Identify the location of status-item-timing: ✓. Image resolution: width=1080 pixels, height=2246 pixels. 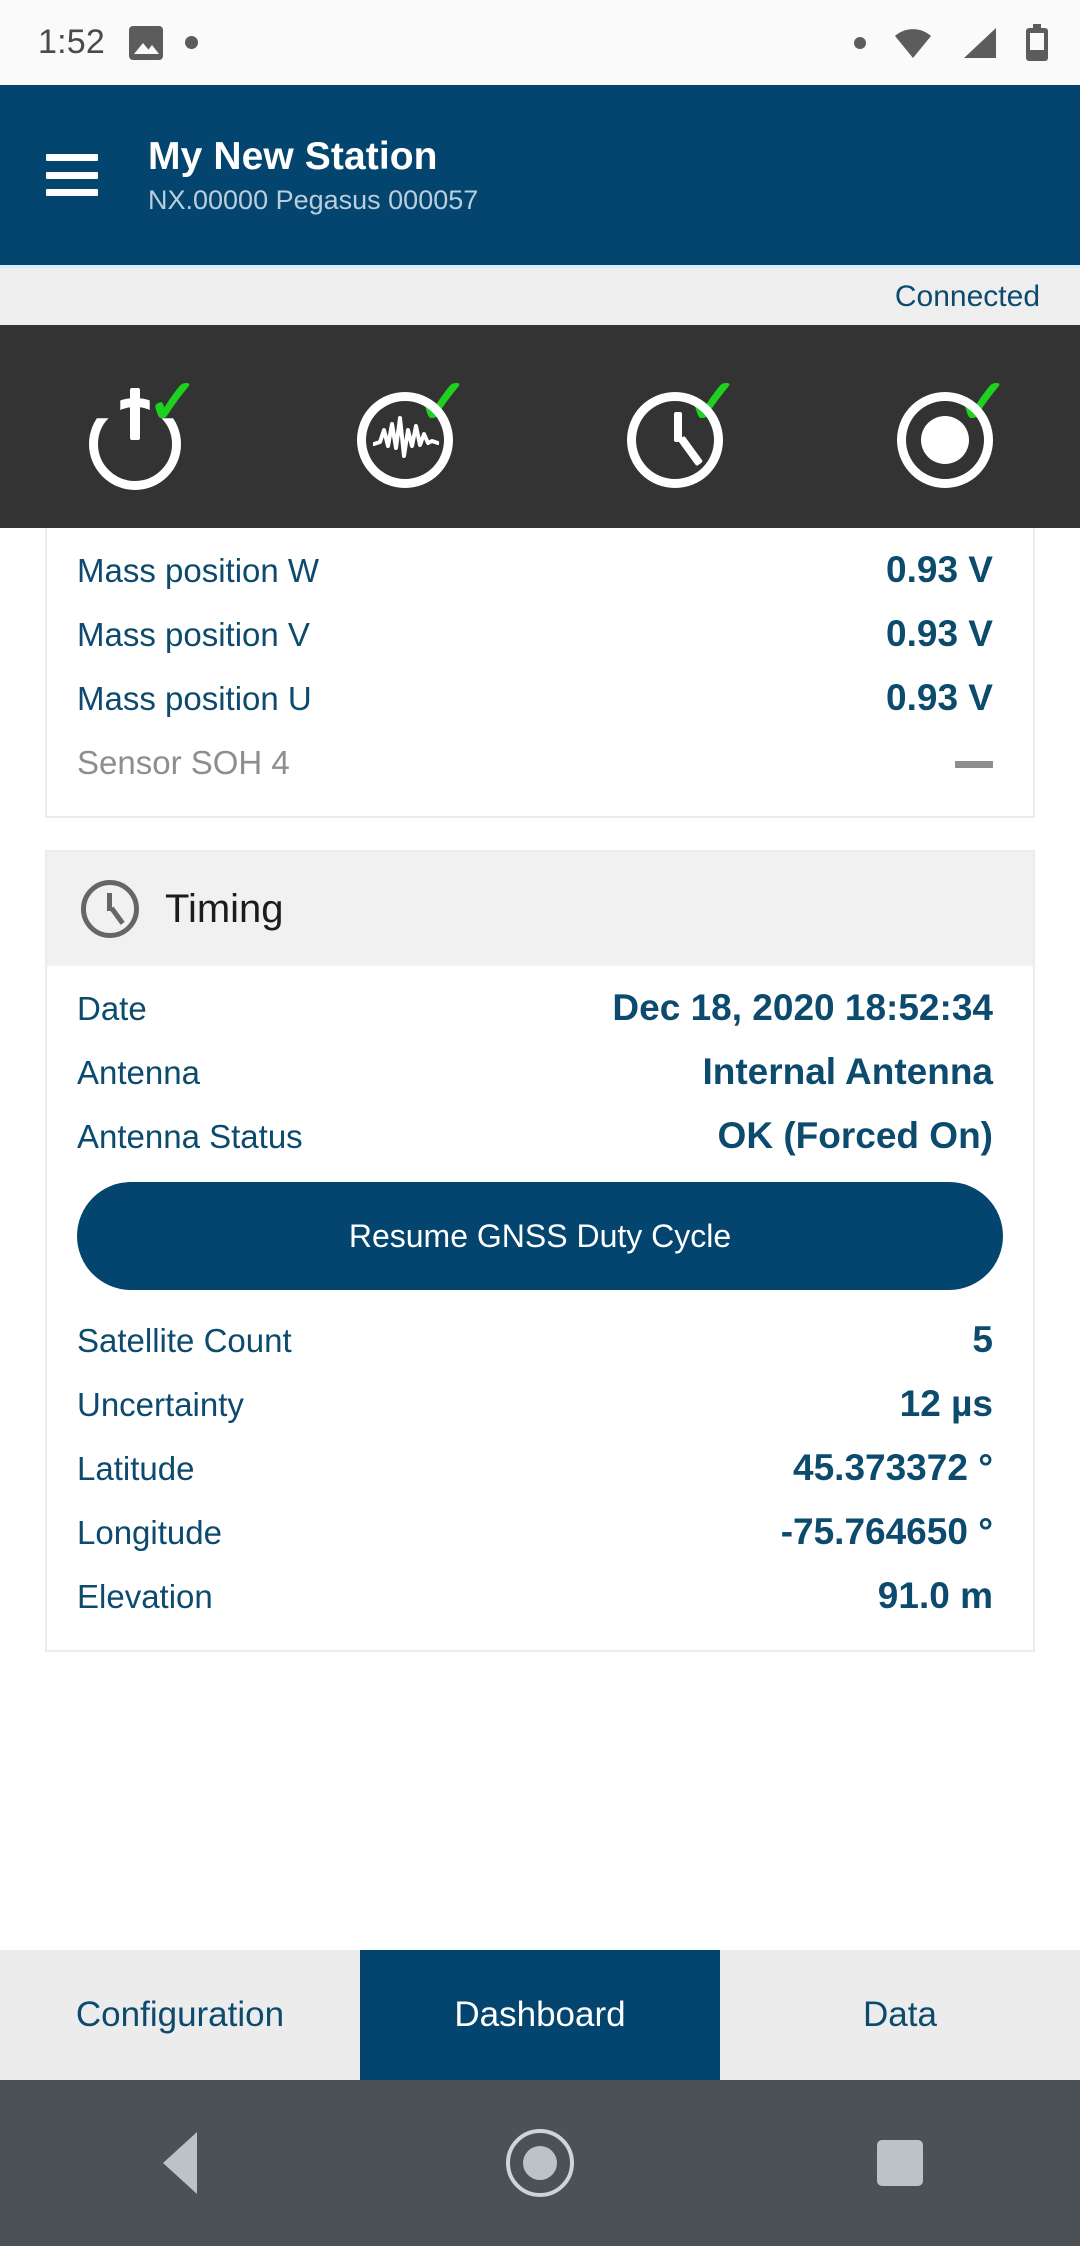
(675, 425).